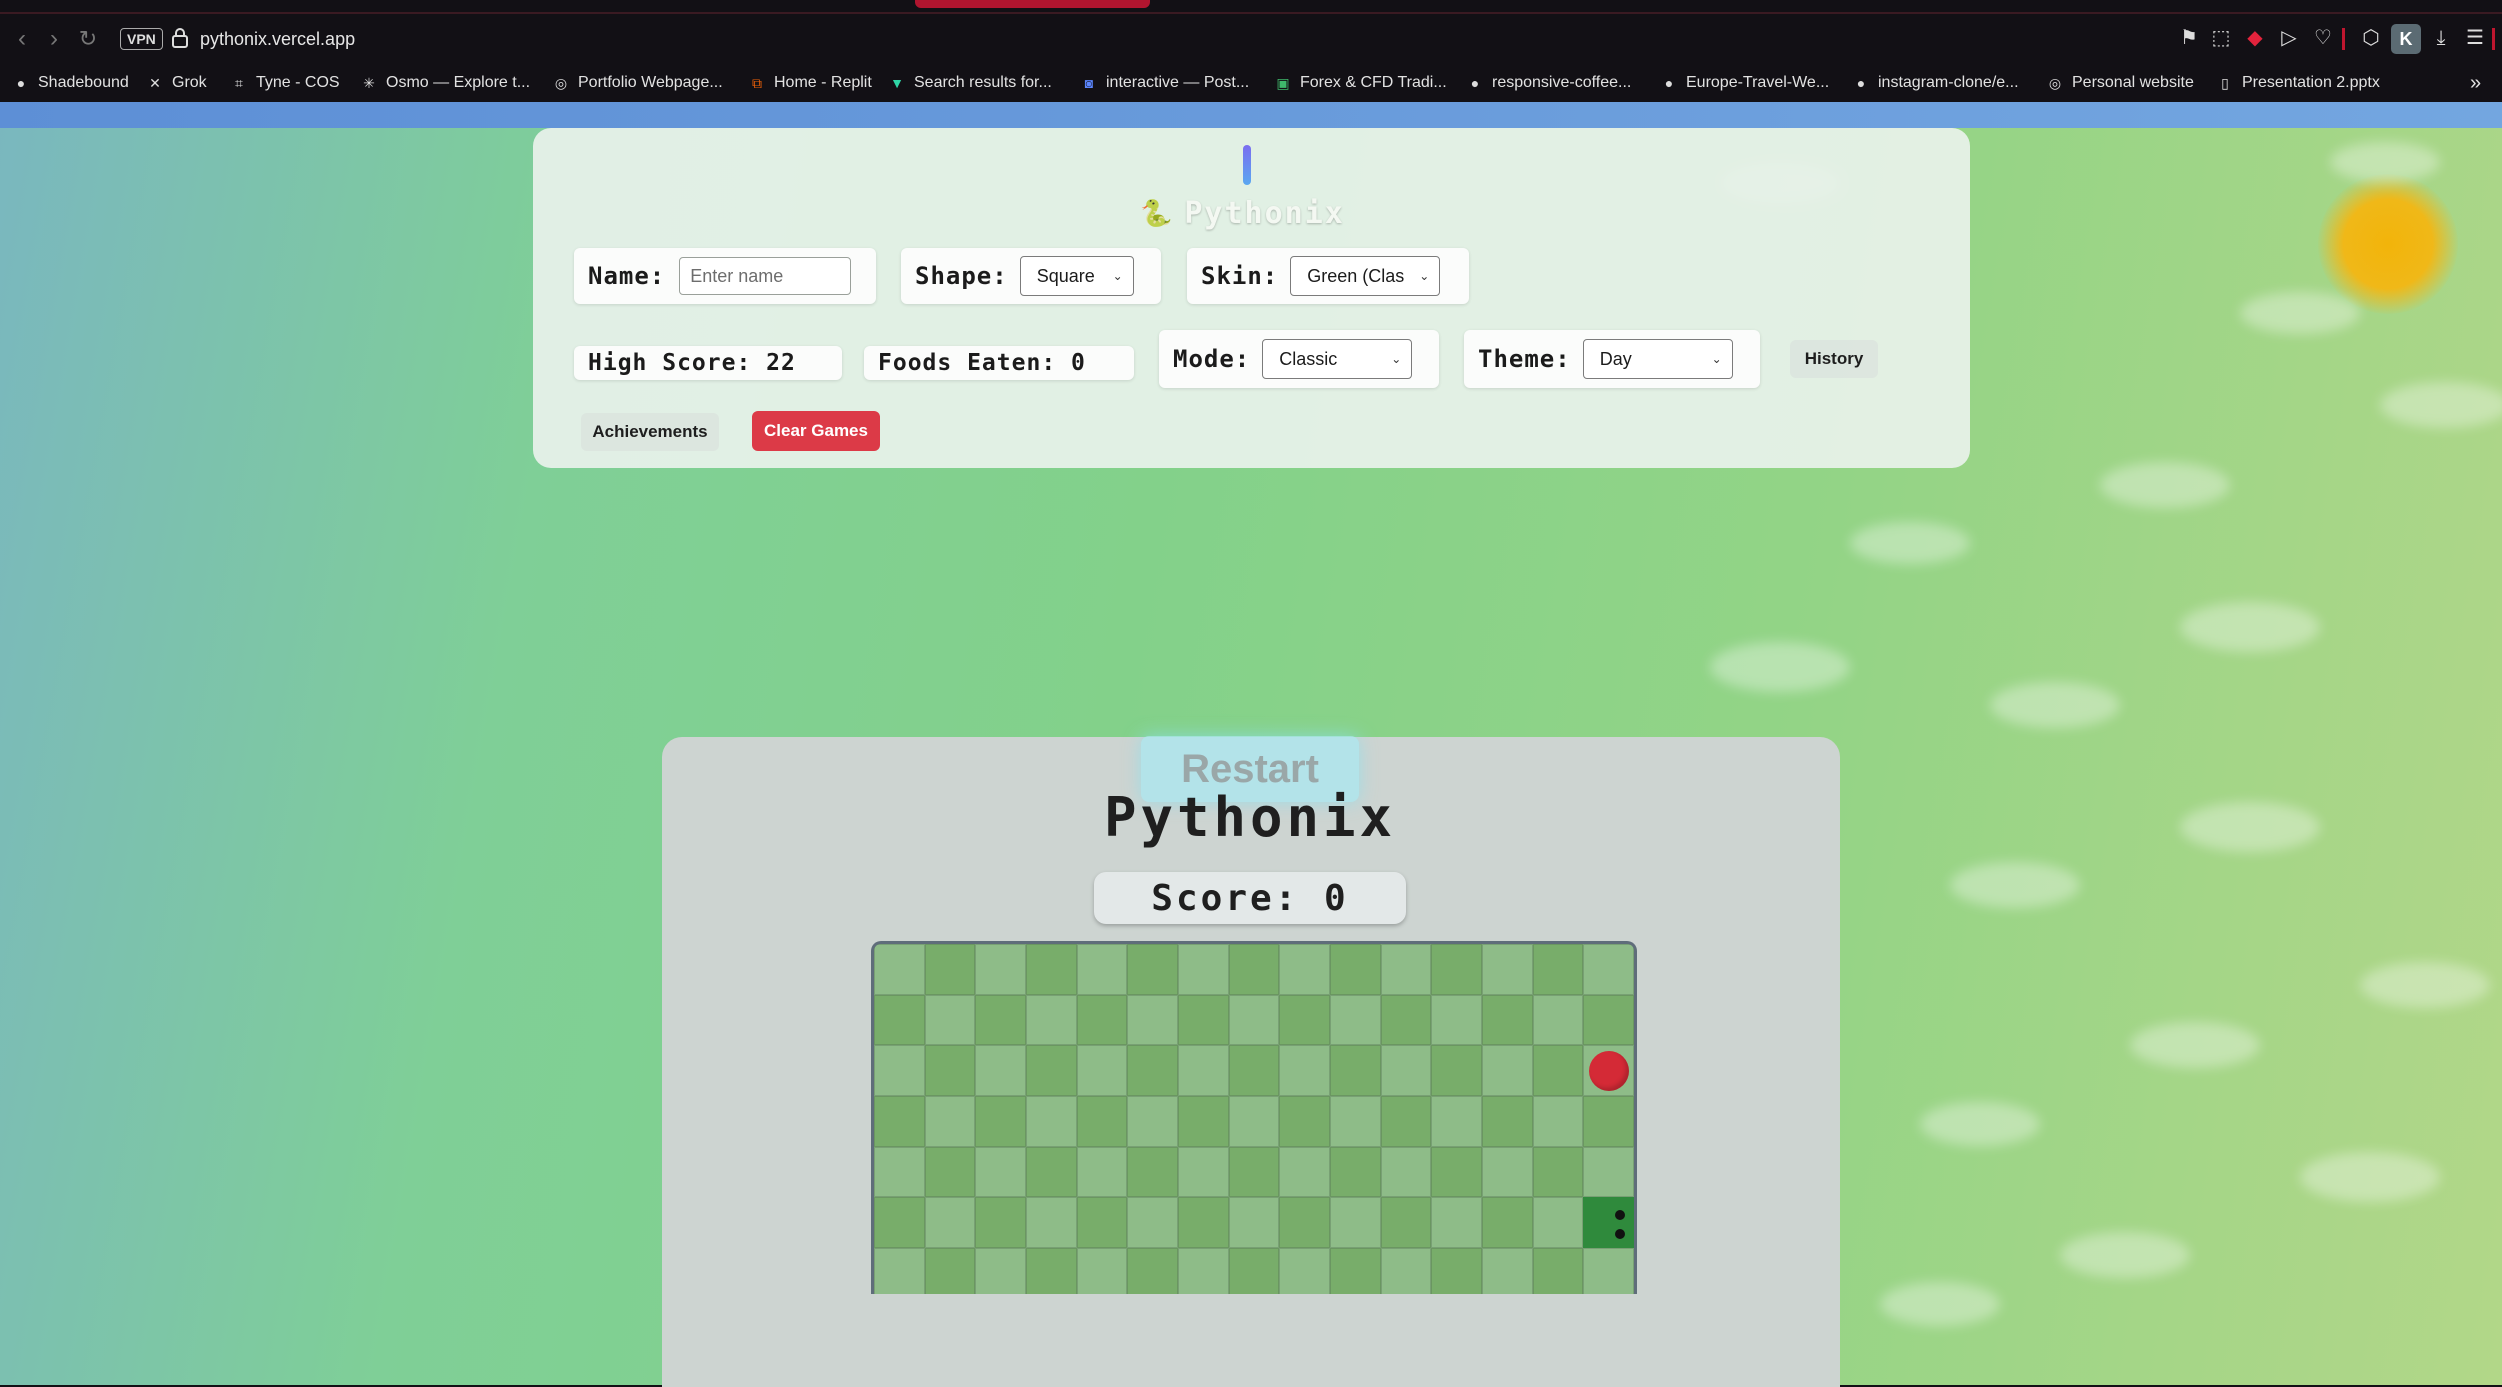  I want to click on history-button: History, so click(1834, 359).